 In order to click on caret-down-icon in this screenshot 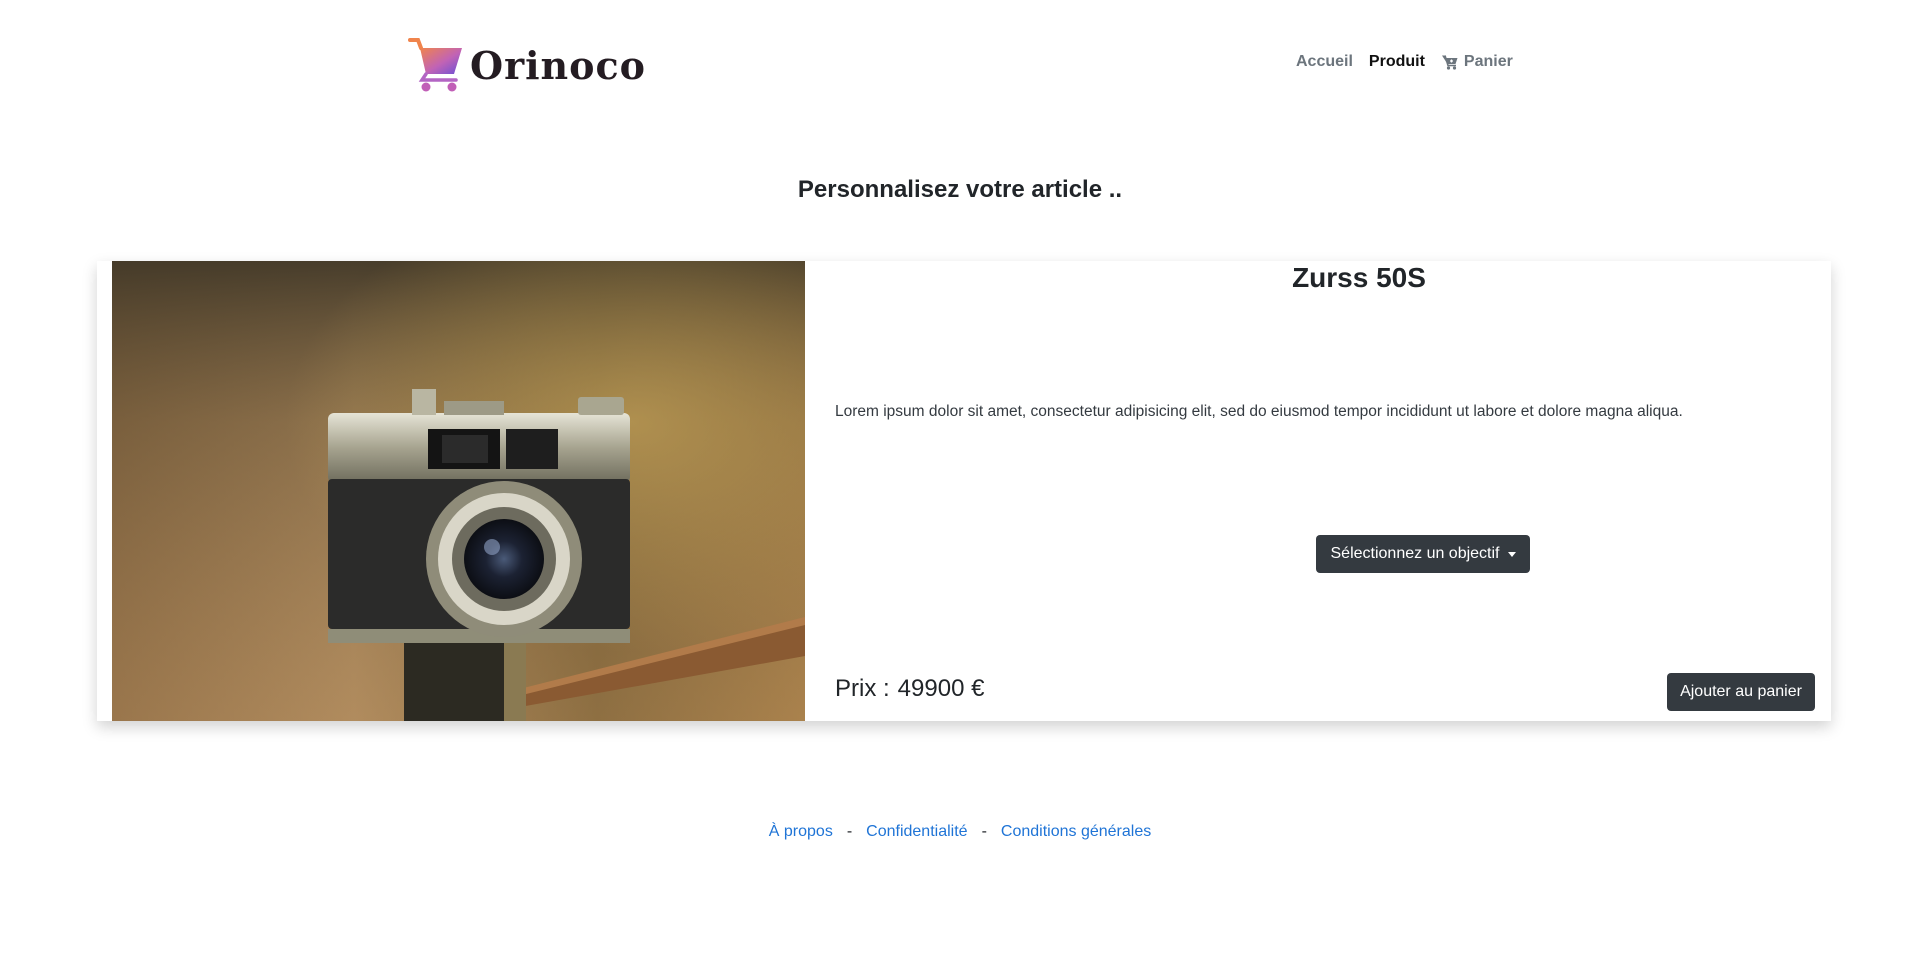, I will do `click(1511, 554)`.